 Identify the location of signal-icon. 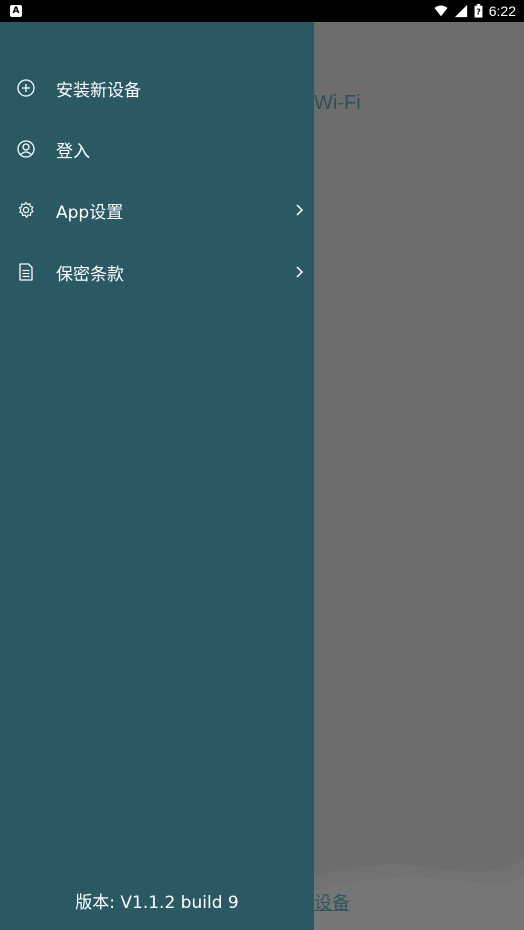
(460, 11).